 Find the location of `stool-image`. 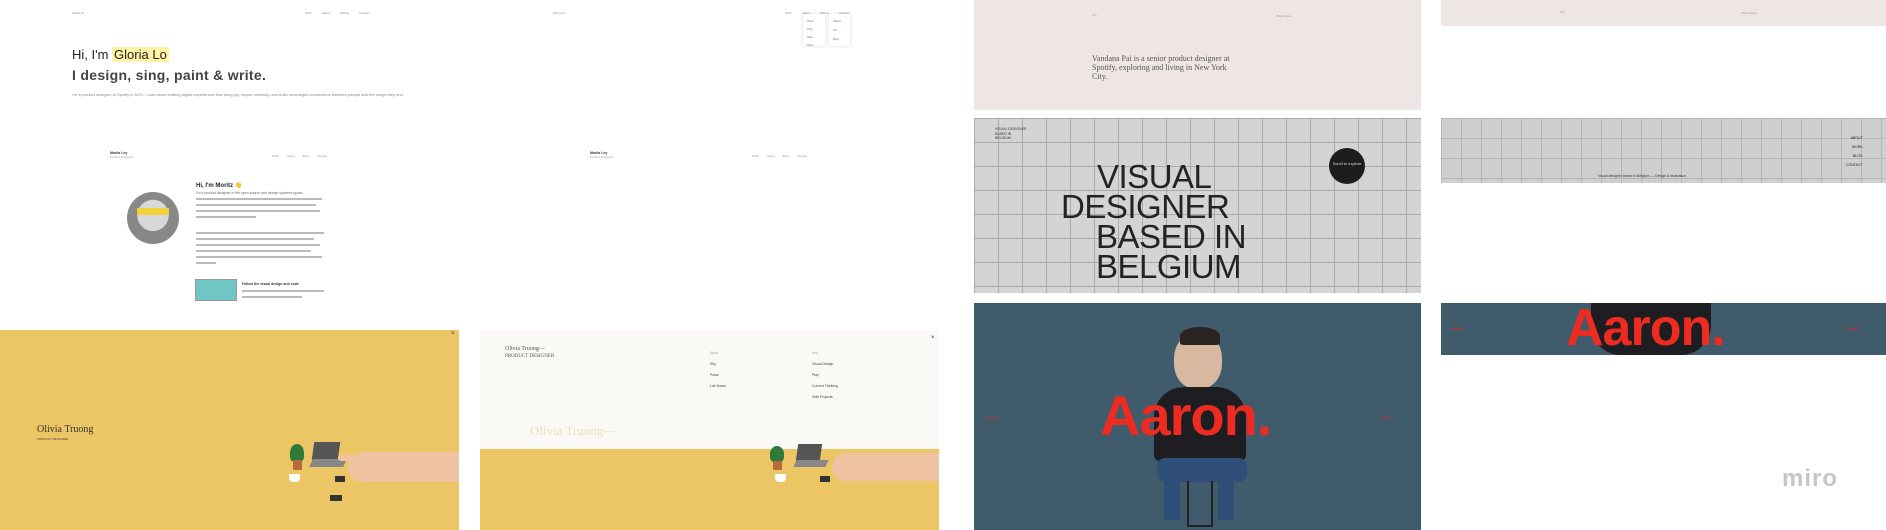

stool-image is located at coordinates (1200, 504).